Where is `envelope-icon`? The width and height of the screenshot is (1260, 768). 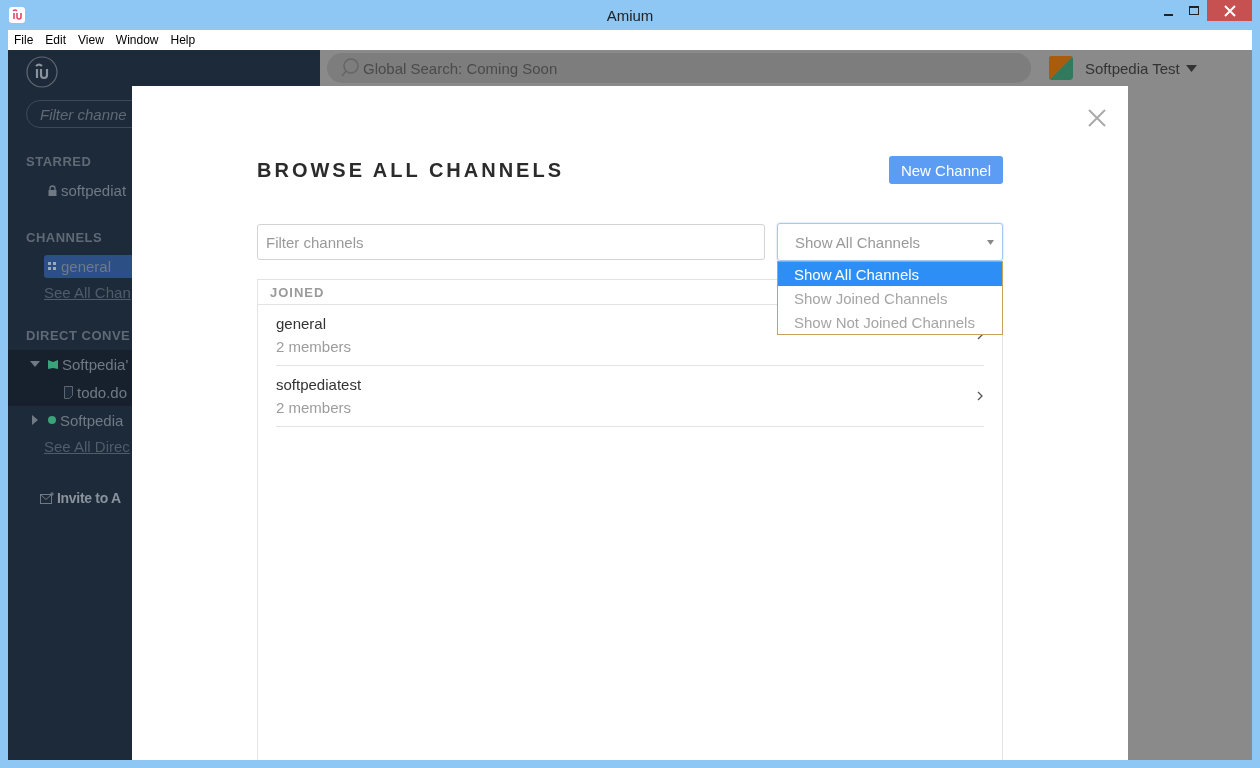
envelope-icon is located at coordinates (47, 498).